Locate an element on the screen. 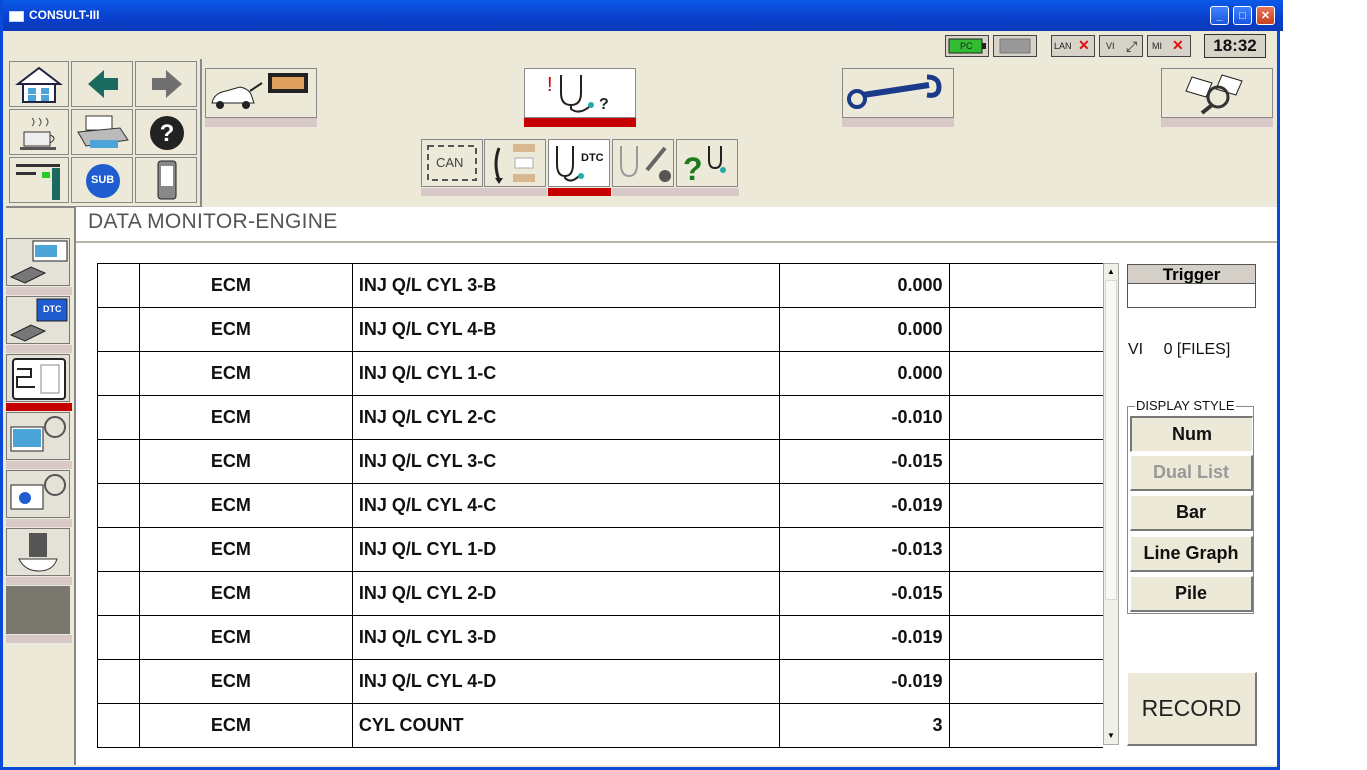 Image resolution: width=1367 pixels, height=770 pixels. value-cell: -0.013 is located at coordinates (864, 549).